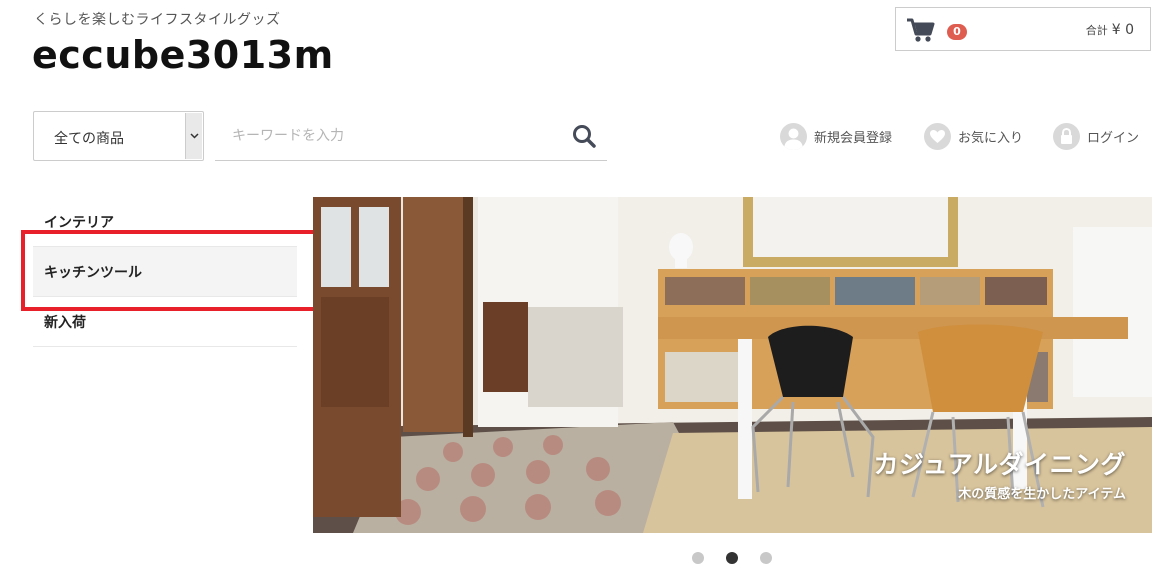 Image resolution: width=1172 pixels, height=582 pixels. I want to click on favorites-link: お気に入り, so click(973, 136).